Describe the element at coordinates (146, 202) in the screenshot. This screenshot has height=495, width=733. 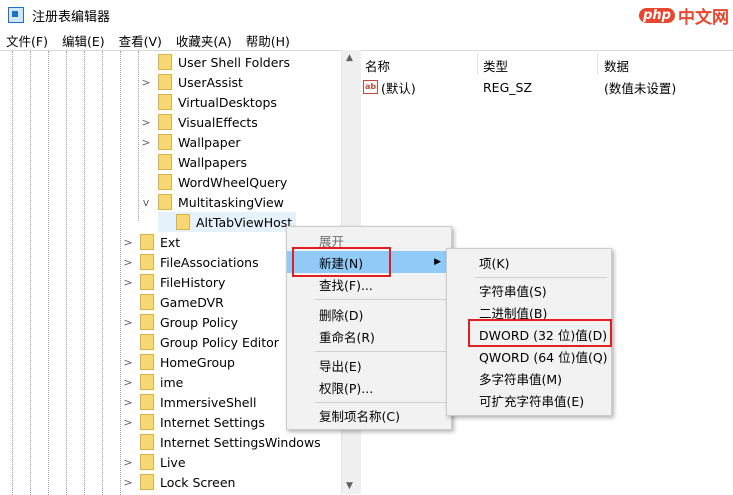
I see `tree-expander: v` at that location.